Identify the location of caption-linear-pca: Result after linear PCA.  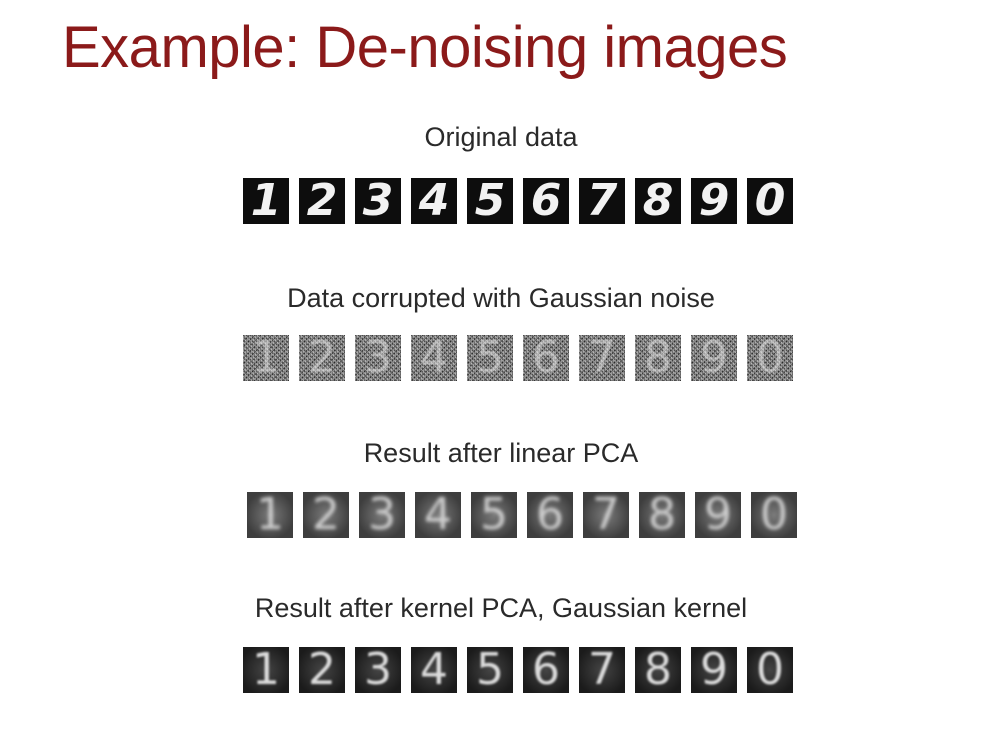
(501, 453).